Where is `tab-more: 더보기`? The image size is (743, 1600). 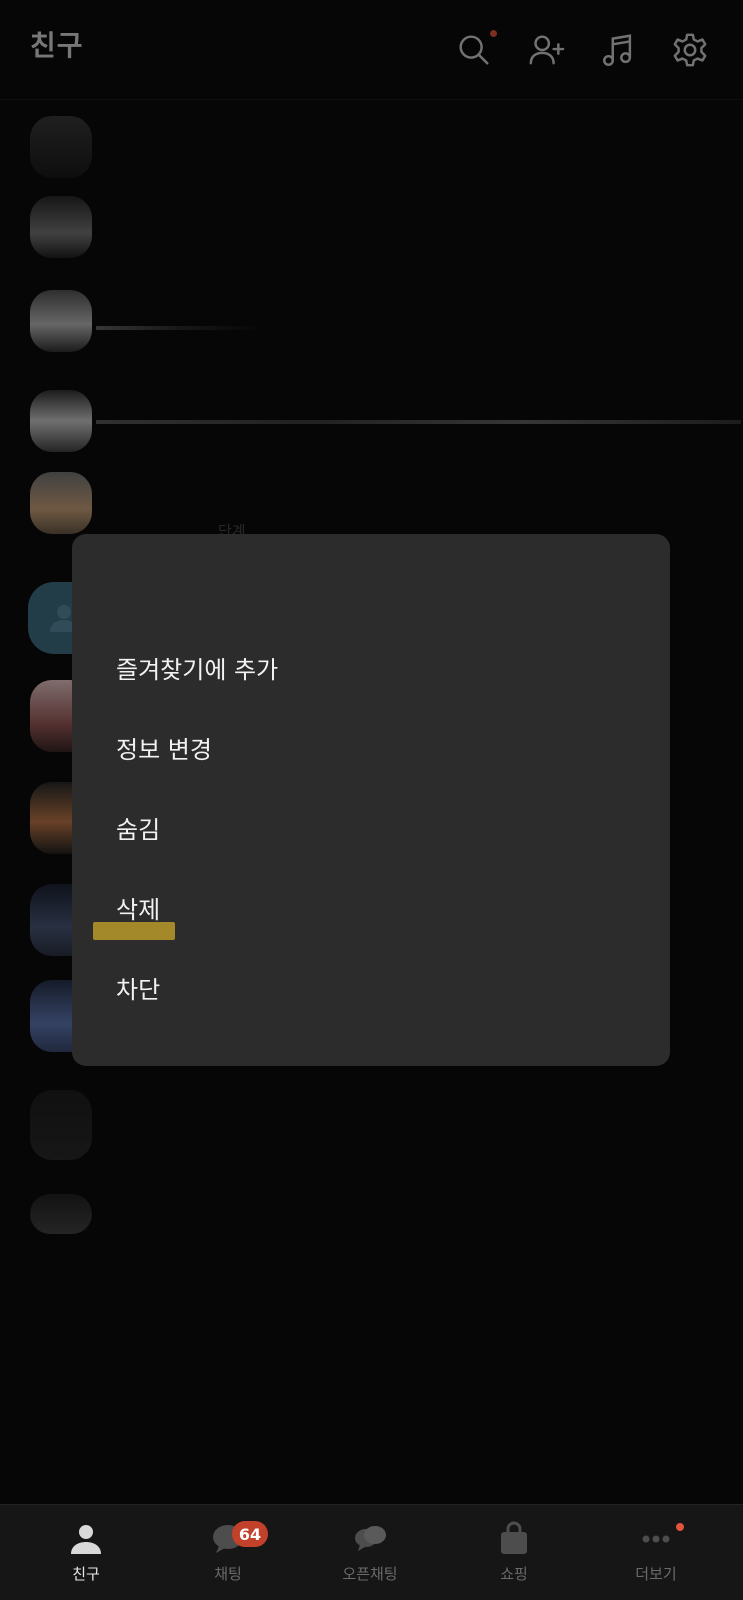 tab-more: 더보기 is located at coordinates (656, 1552).